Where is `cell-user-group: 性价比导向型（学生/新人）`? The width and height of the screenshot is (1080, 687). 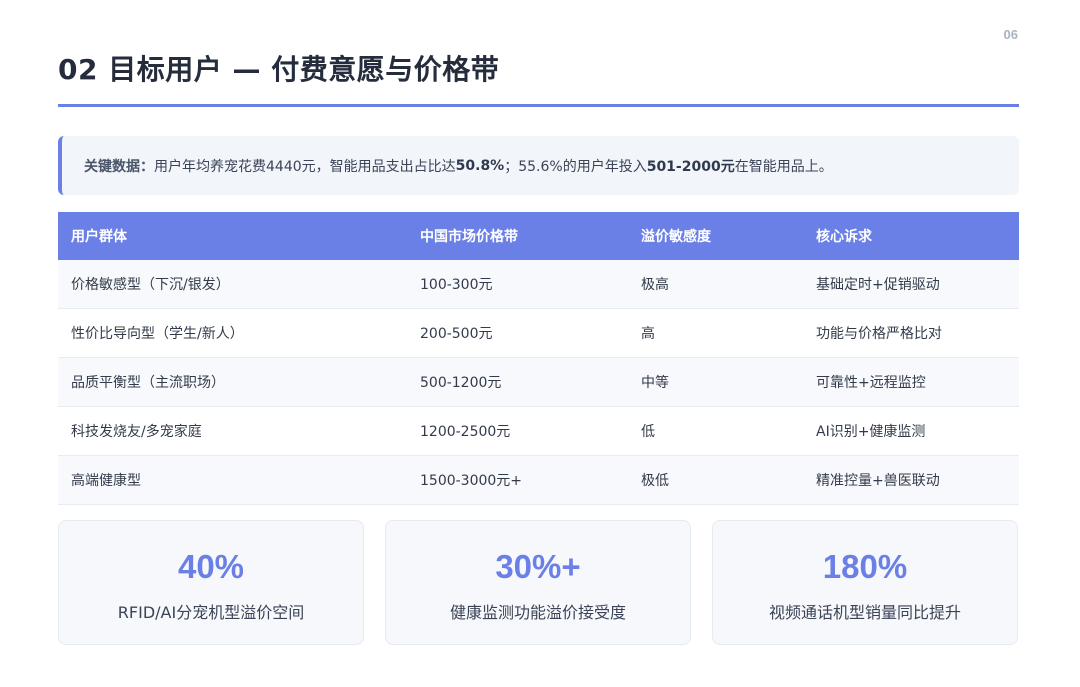 cell-user-group: 性价比导向型（学生/新人） is located at coordinates (232, 333).